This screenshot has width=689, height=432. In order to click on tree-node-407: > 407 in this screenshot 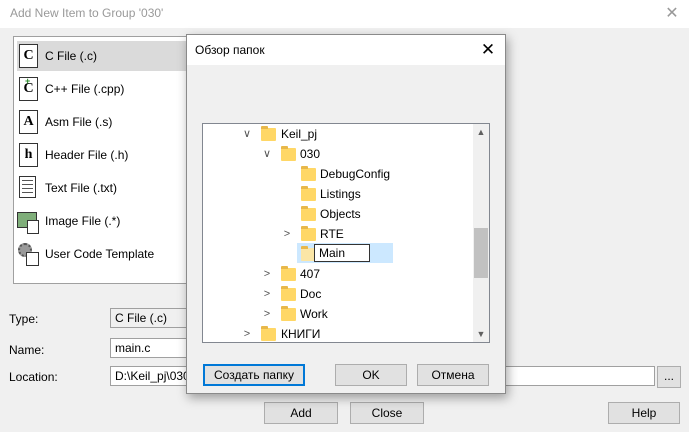, I will do `click(338, 274)`.